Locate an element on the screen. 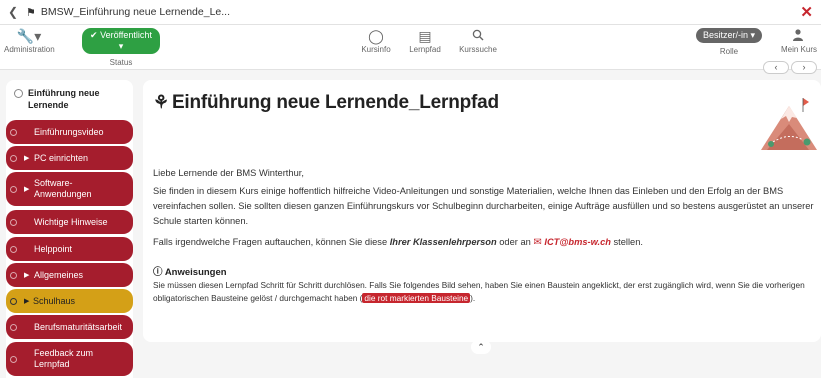 This screenshot has height=378, width=821. kursinfo-tool: ◯ Kursinfo is located at coordinates (376, 41).